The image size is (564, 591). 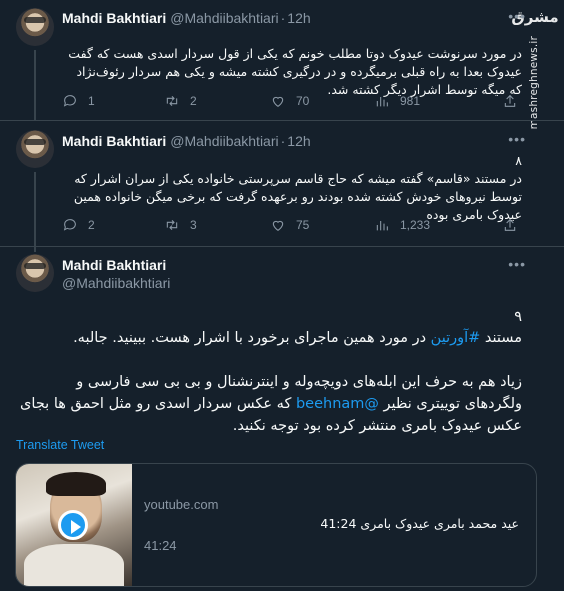 I want to click on retweet-button: 2, so click(x=180, y=101).